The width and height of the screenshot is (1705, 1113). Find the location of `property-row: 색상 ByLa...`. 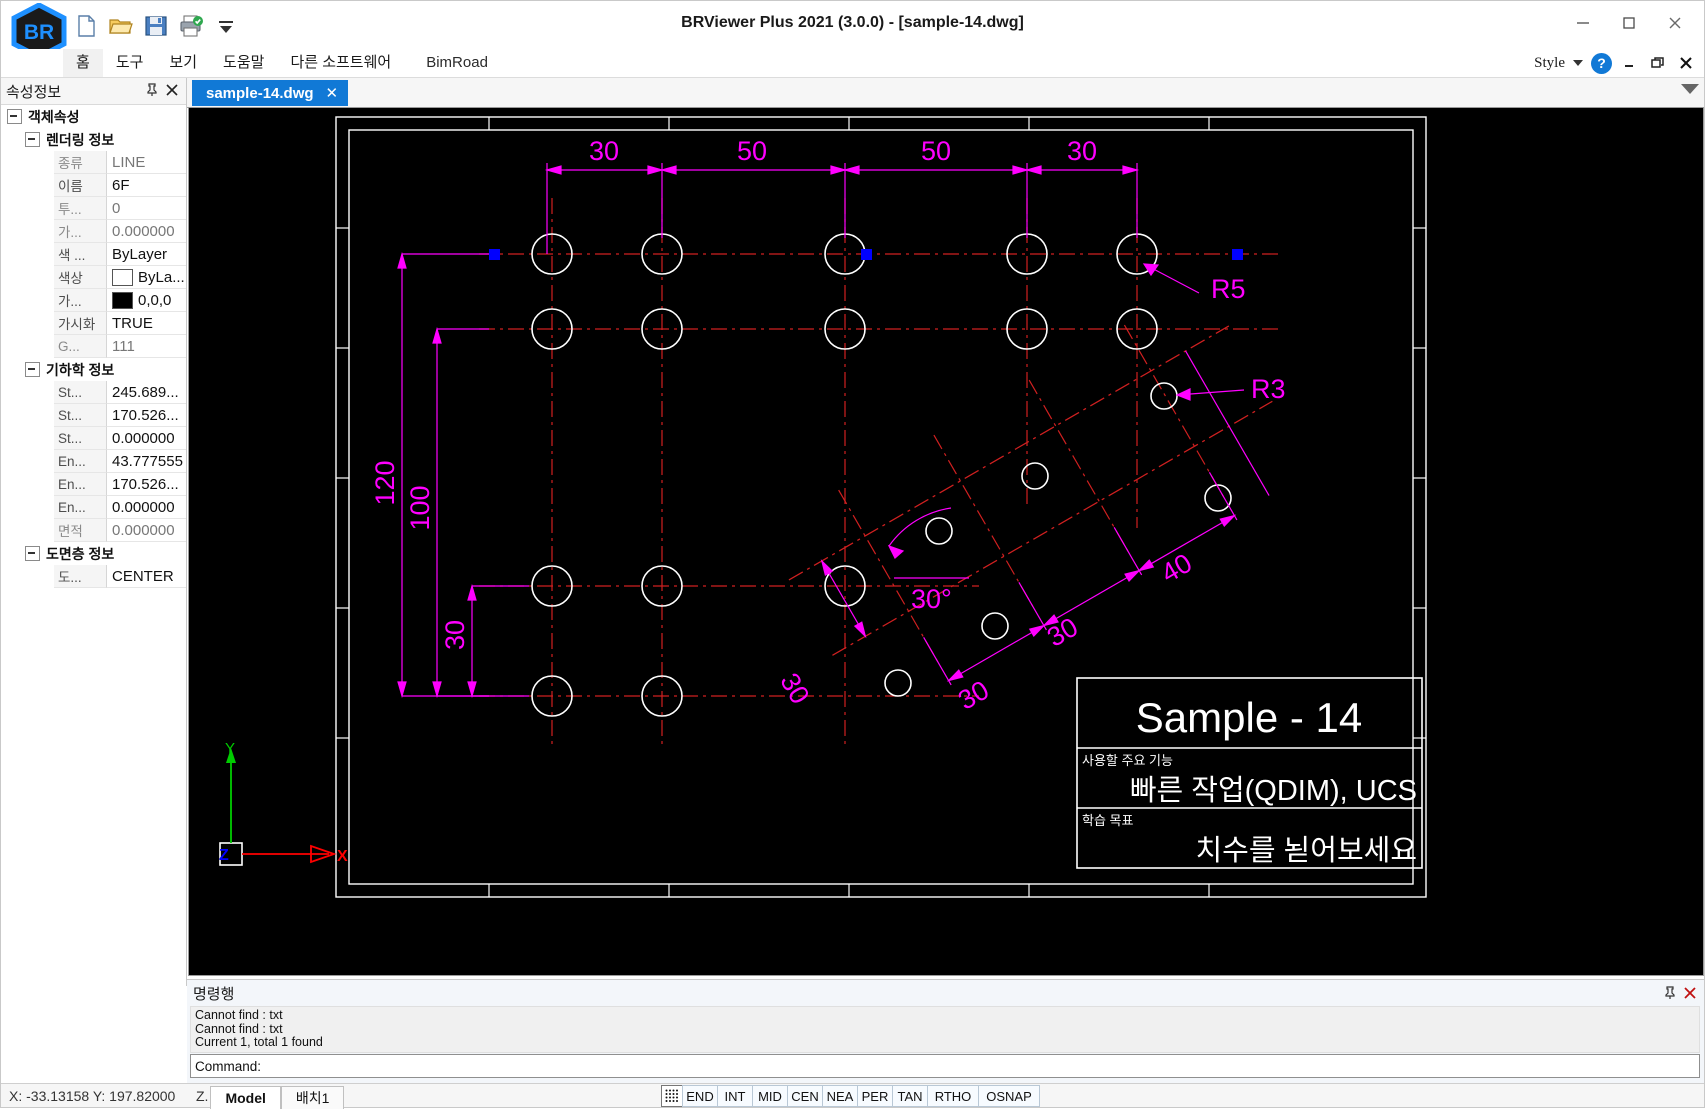

property-row: 색상 ByLa... is located at coordinates (93, 277).